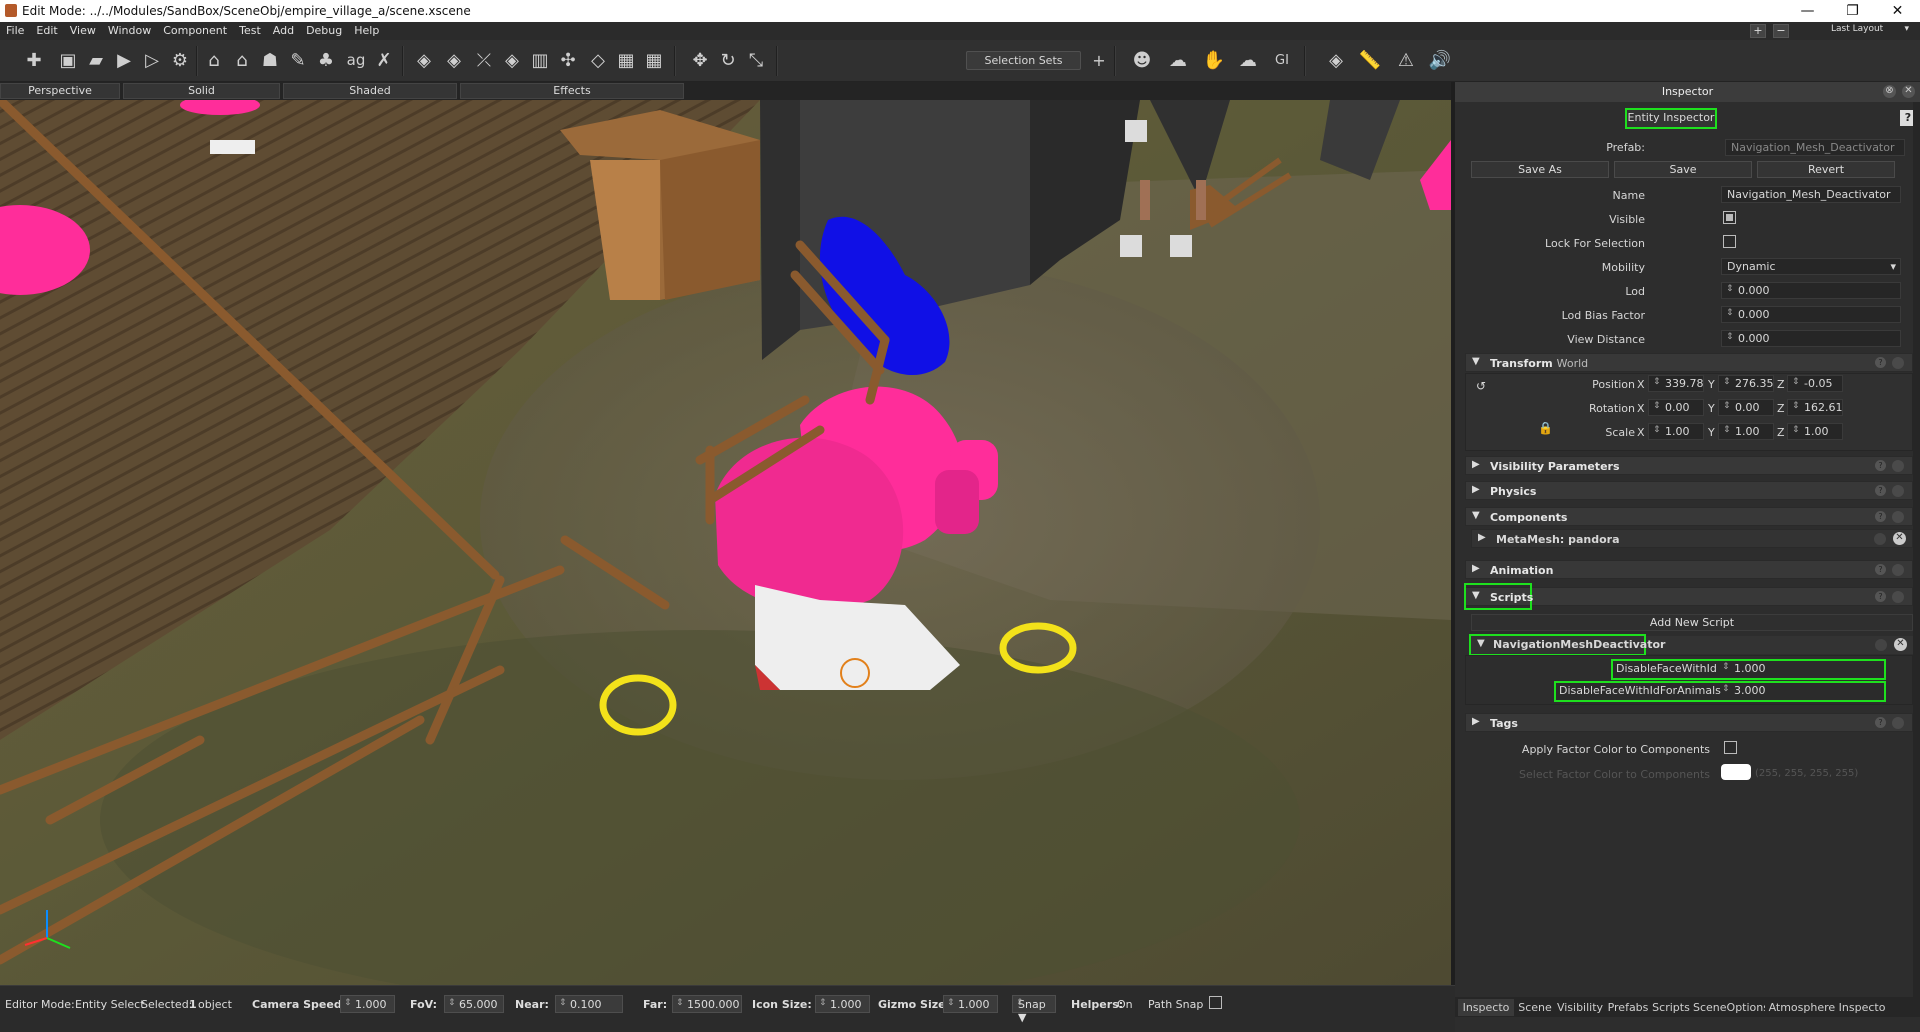 The width and height of the screenshot is (1920, 1032). Describe the element at coordinates (1573, 363) in the screenshot. I see `transform-mode: World` at that location.